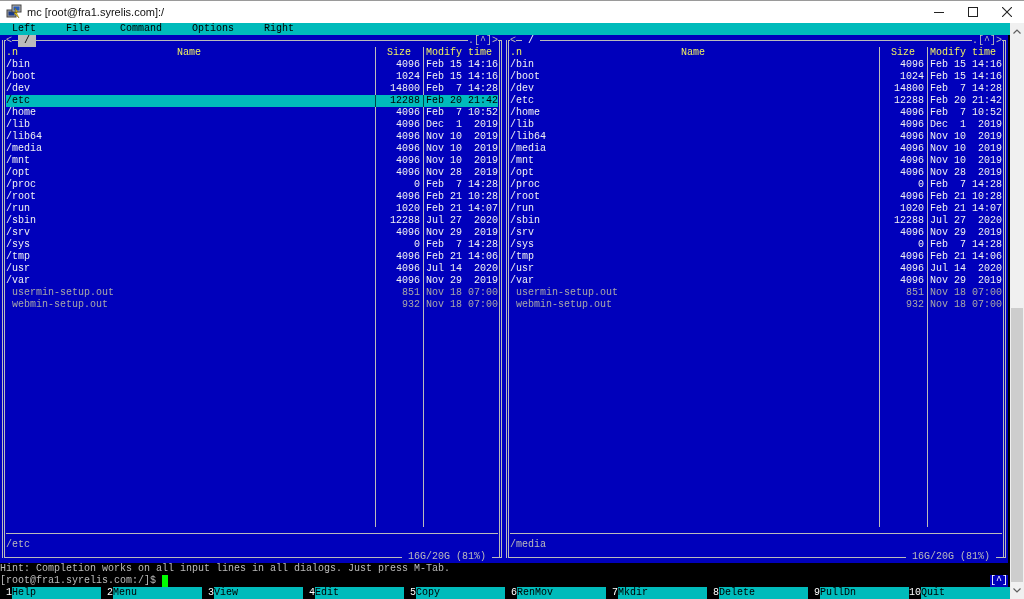 This screenshot has width=1024, height=599. Describe the element at coordinates (279, 29) in the screenshot. I see `menu-item: Right` at that location.